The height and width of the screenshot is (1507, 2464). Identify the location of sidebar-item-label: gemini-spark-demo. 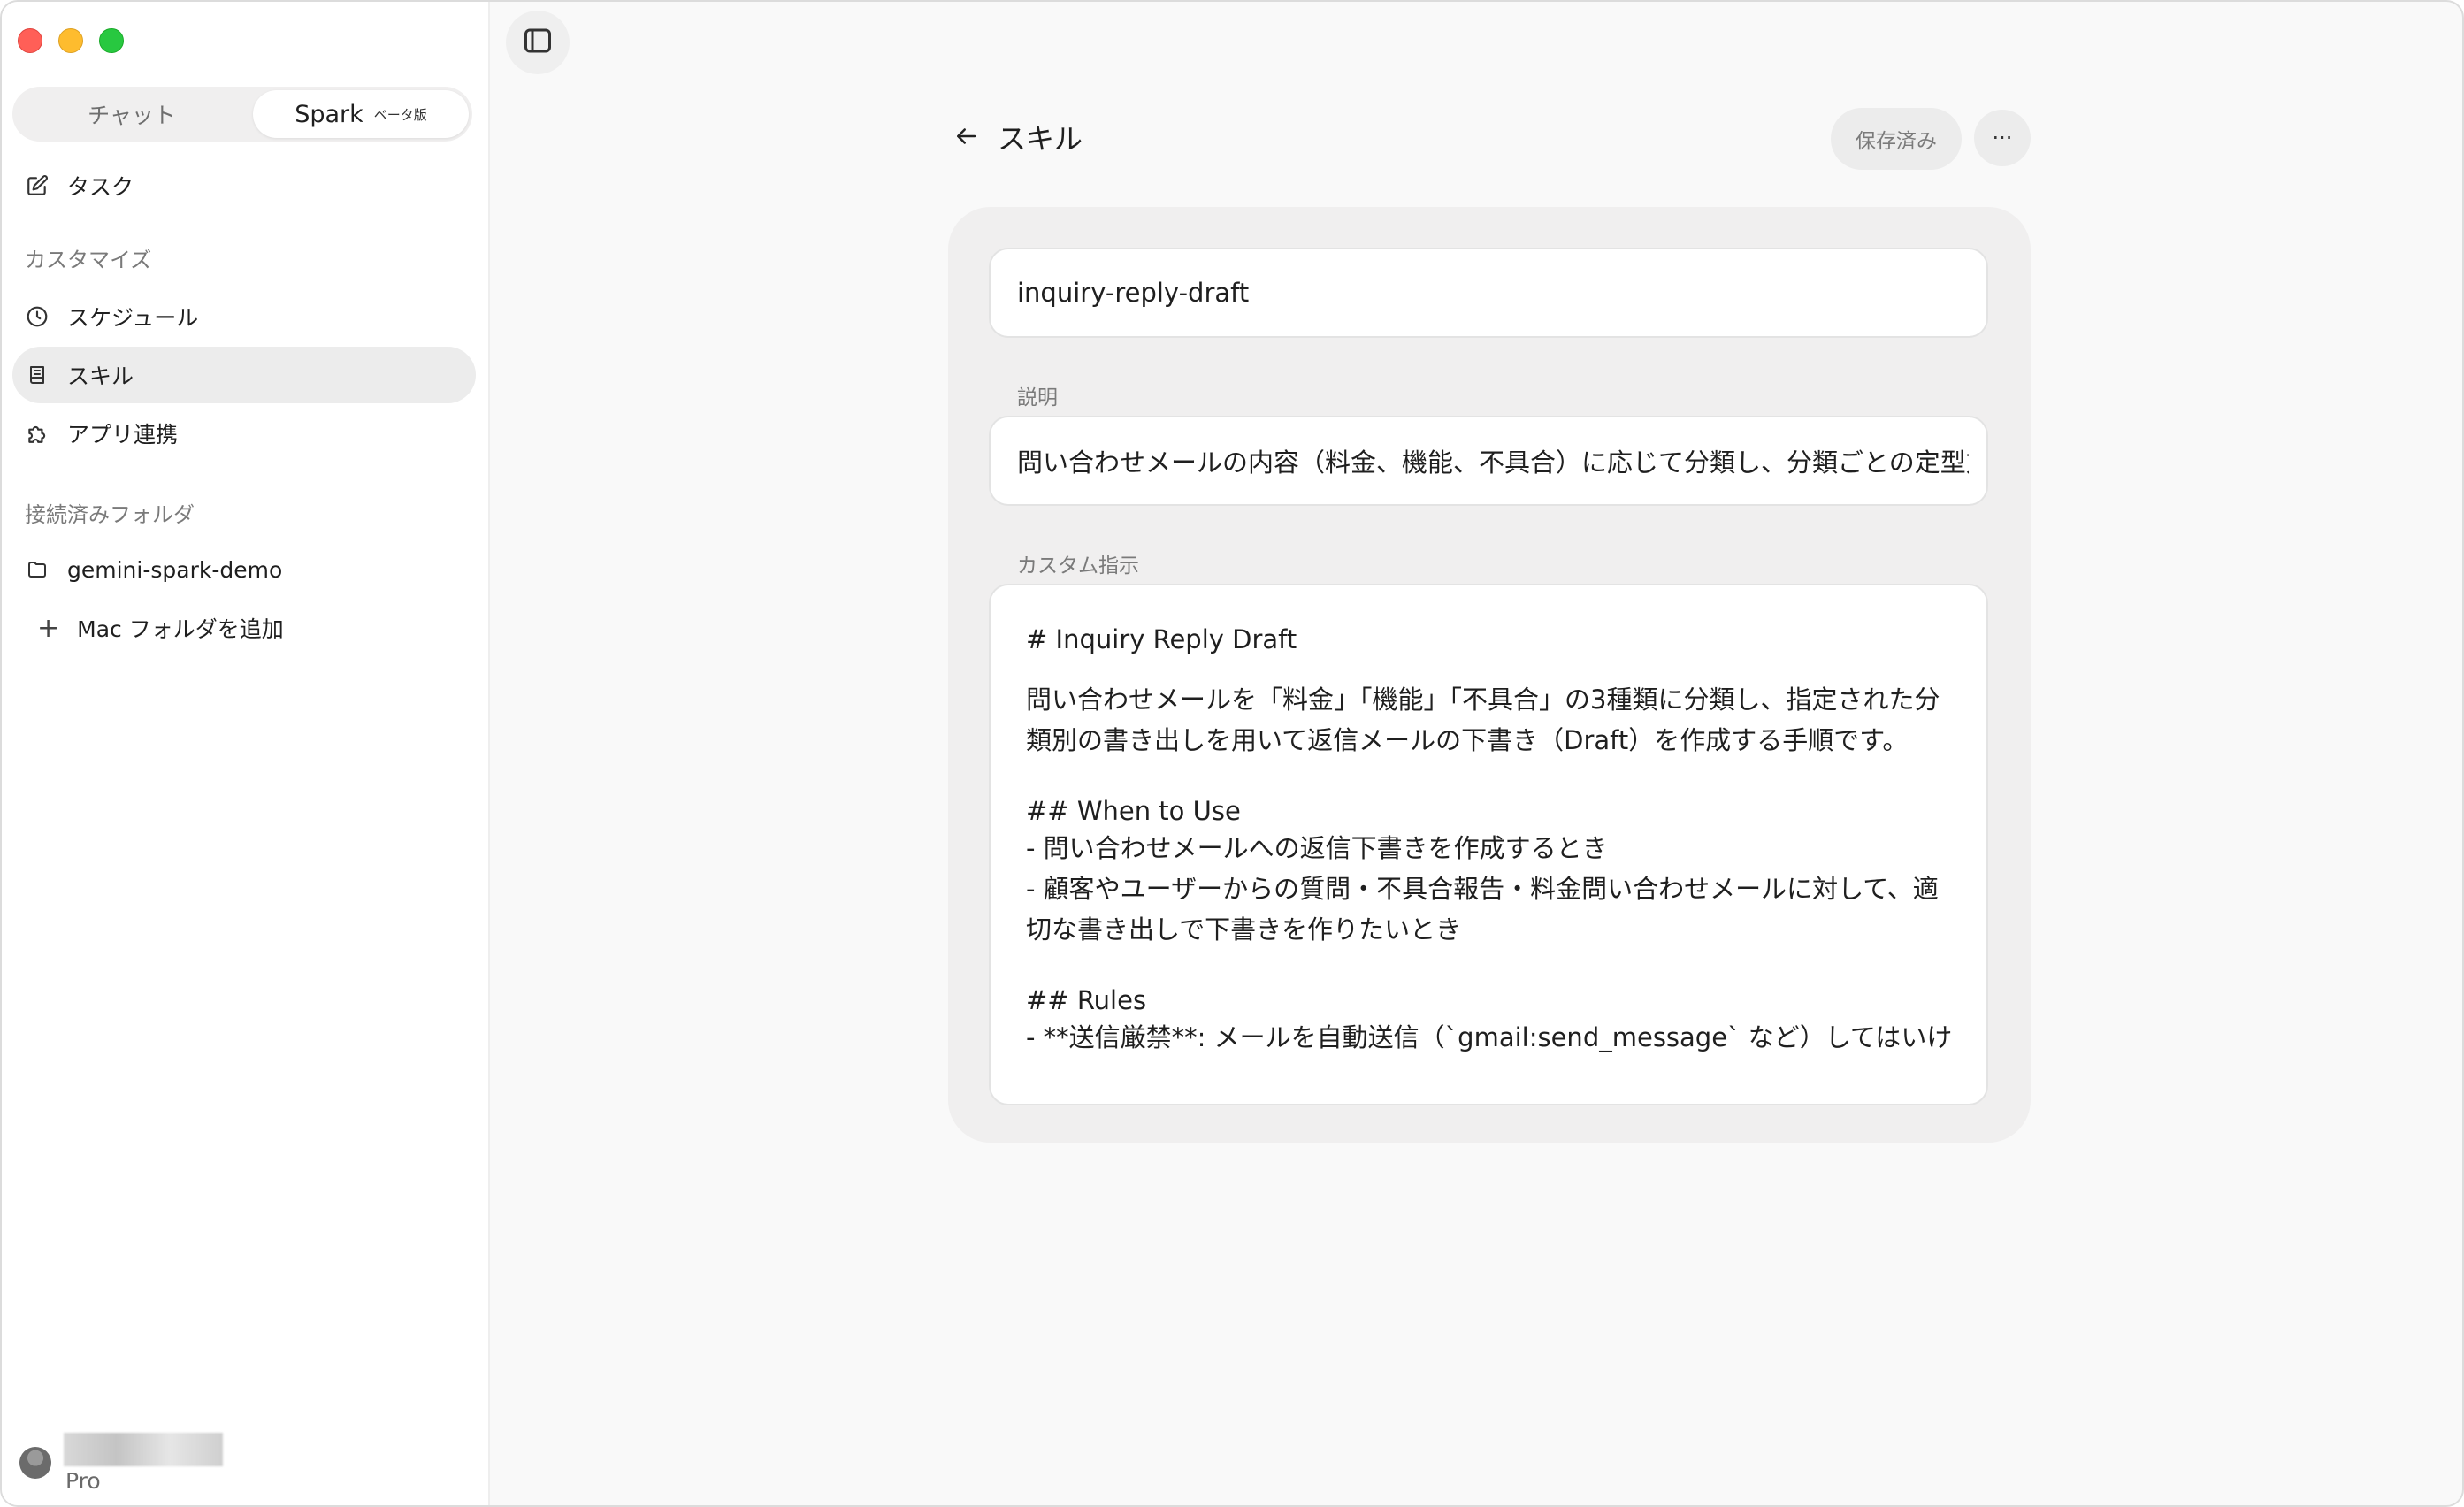
(175, 569).